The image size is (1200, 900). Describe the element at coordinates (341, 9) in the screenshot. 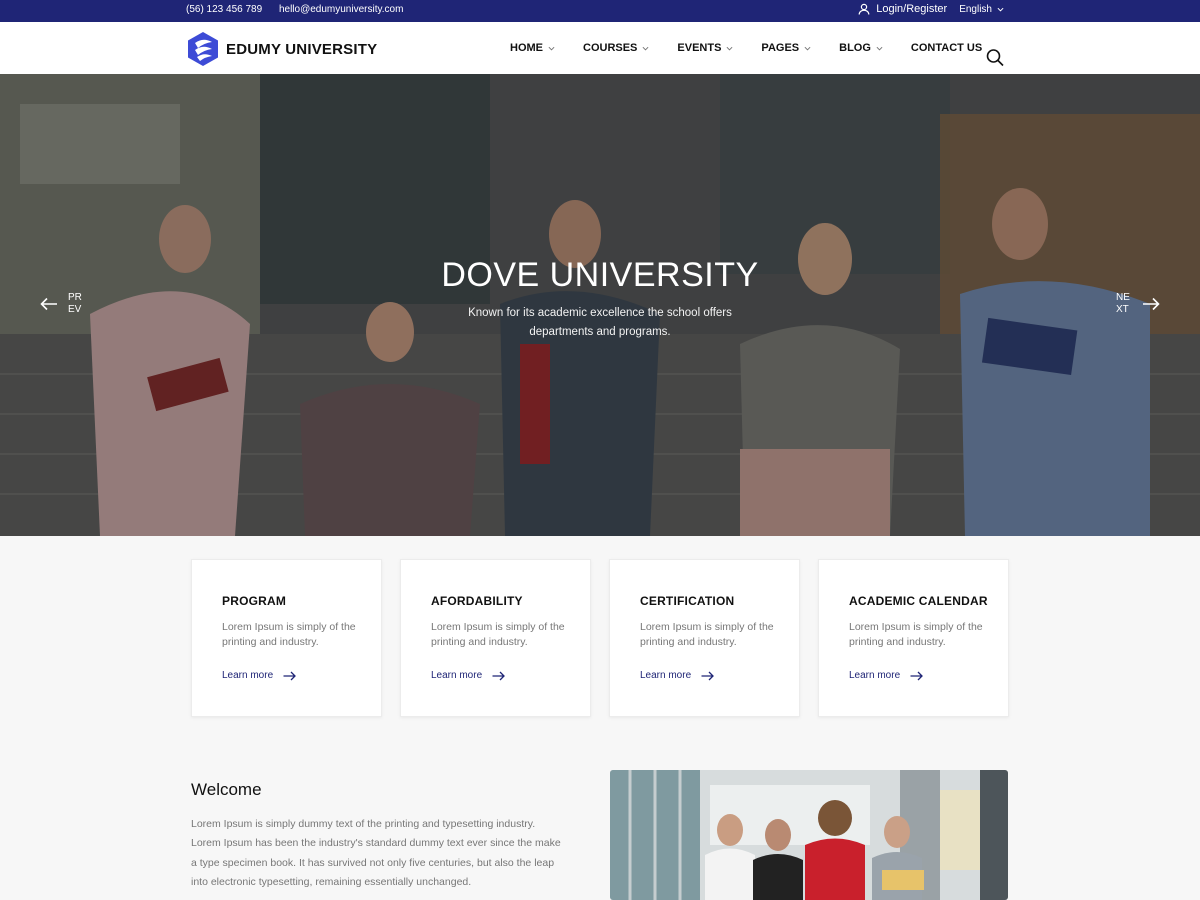

I see `email-address: hello@edumyuniversity.com` at that location.